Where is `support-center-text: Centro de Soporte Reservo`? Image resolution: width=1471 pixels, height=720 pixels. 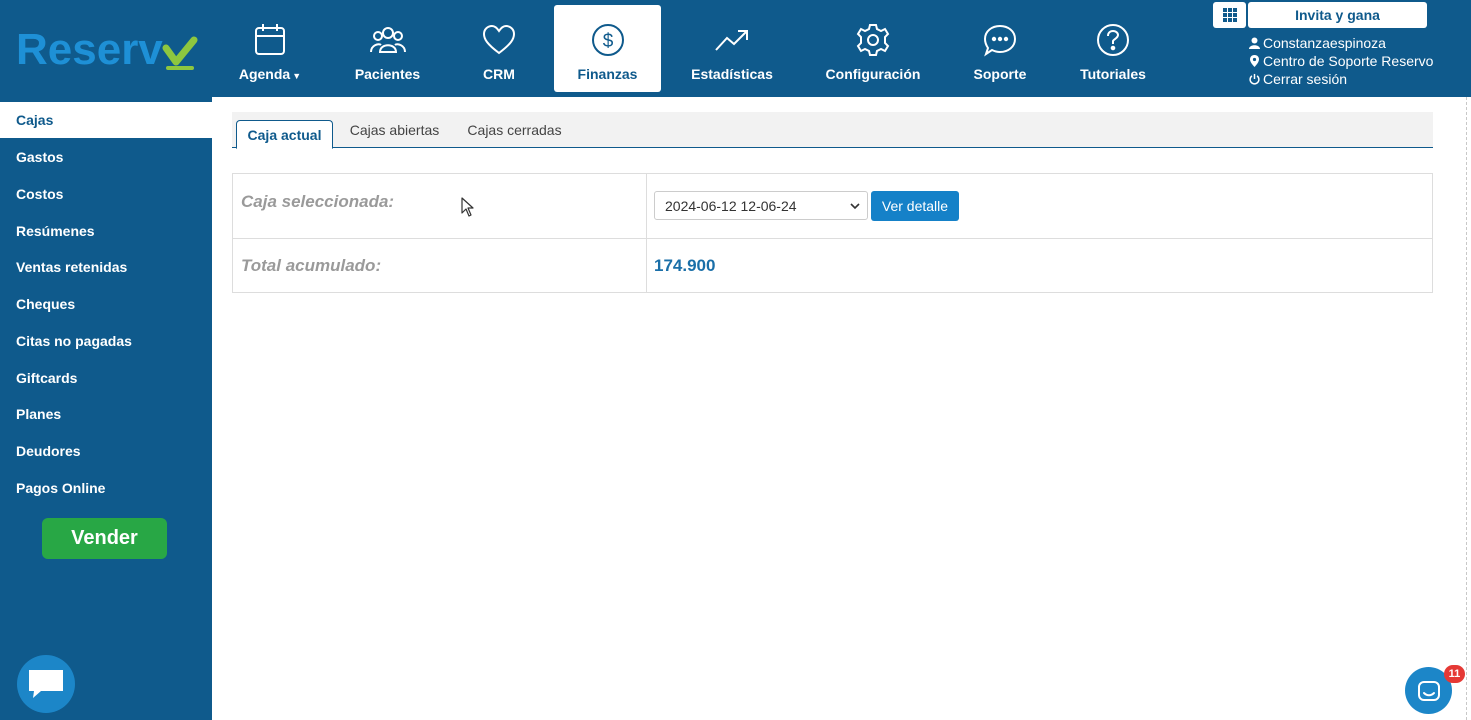
support-center-text: Centro de Soporte Reservo is located at coordinates (1348, 61).